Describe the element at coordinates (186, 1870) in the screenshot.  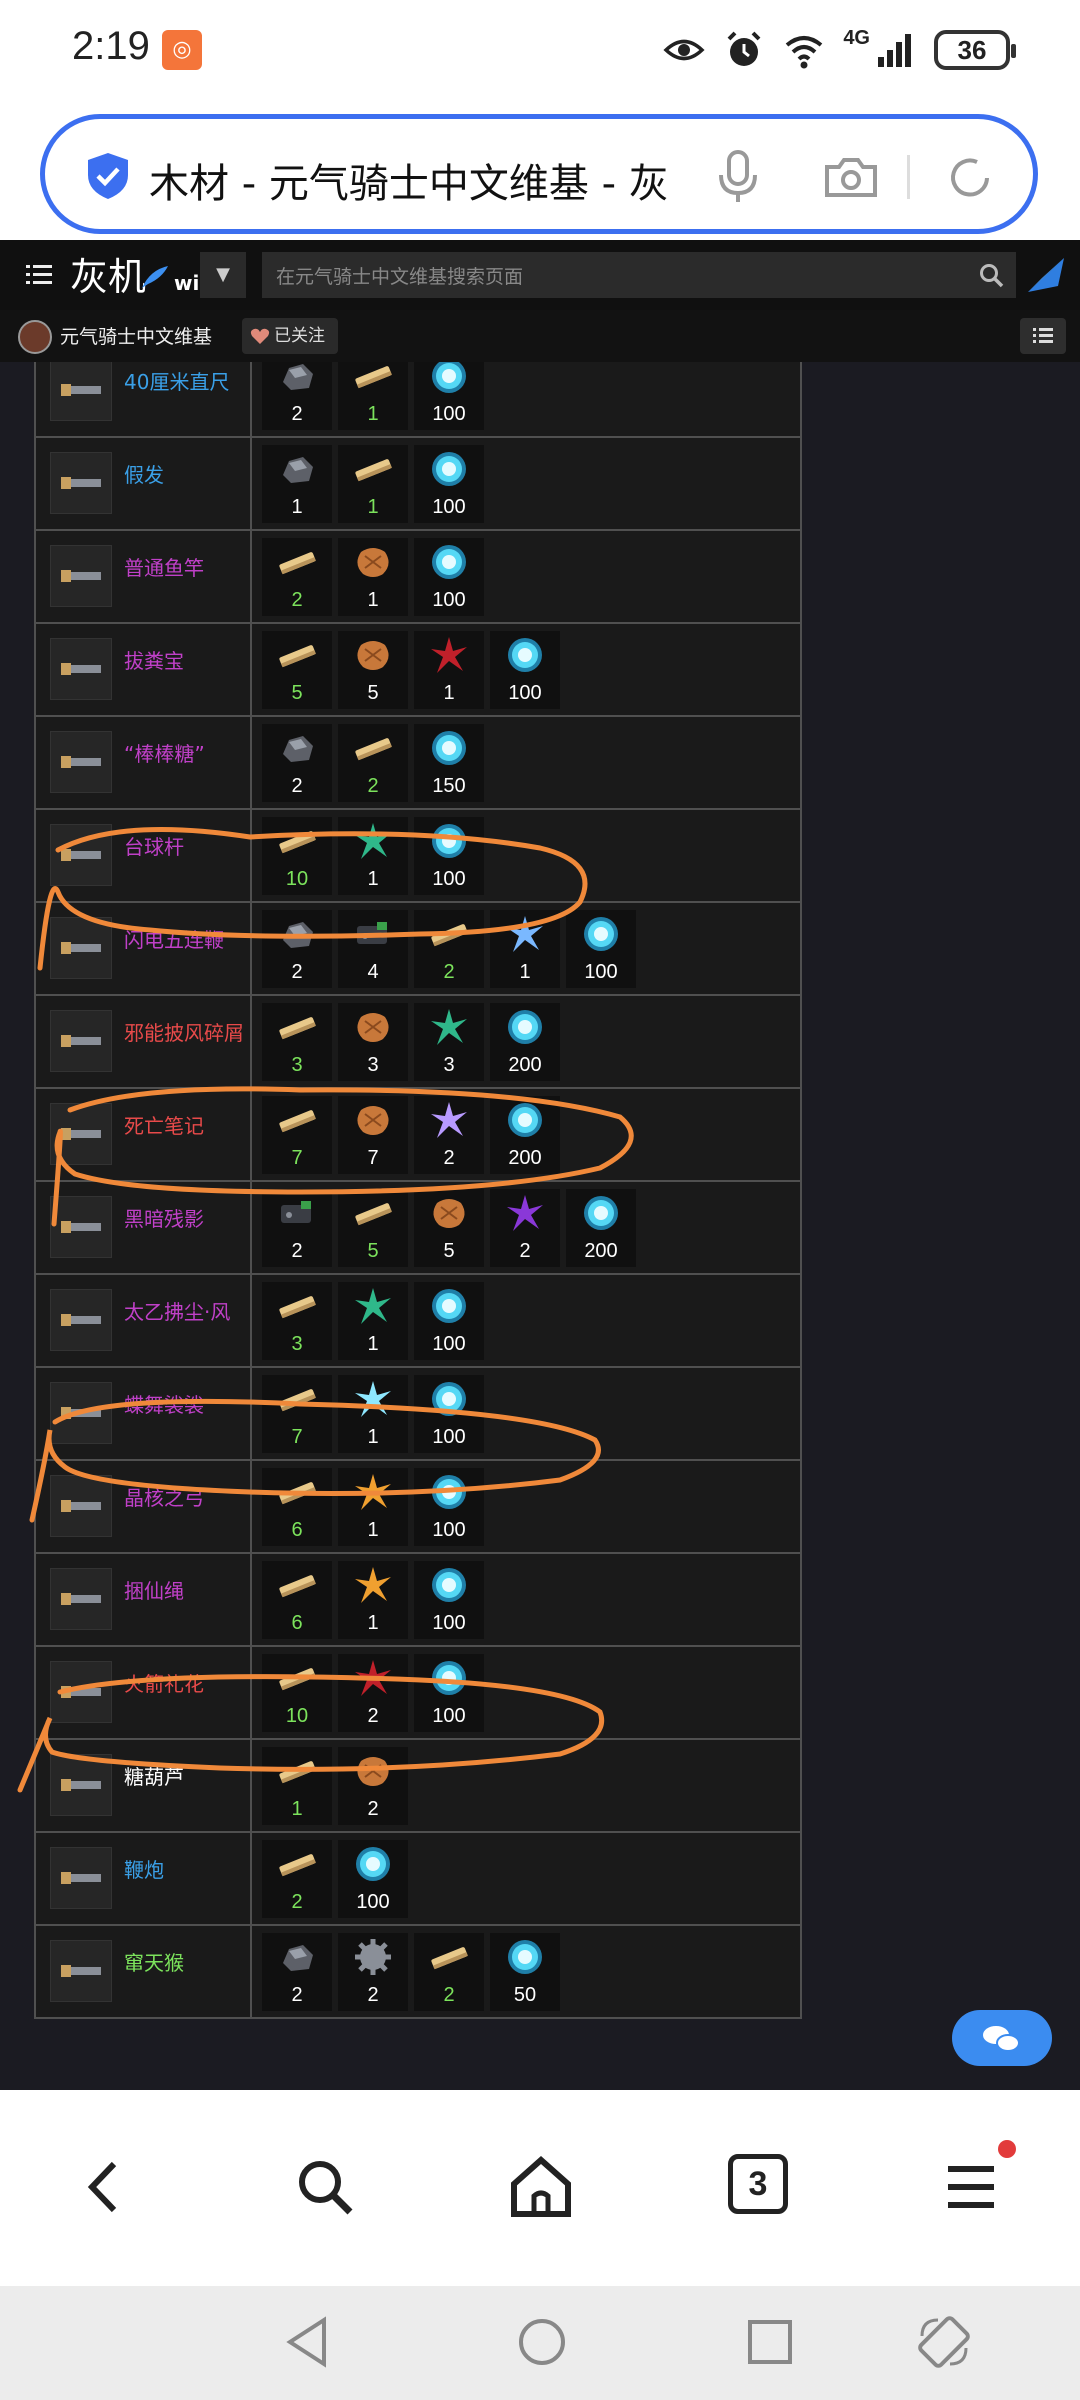
I see `item-name-link: 鞭炮` at that location.